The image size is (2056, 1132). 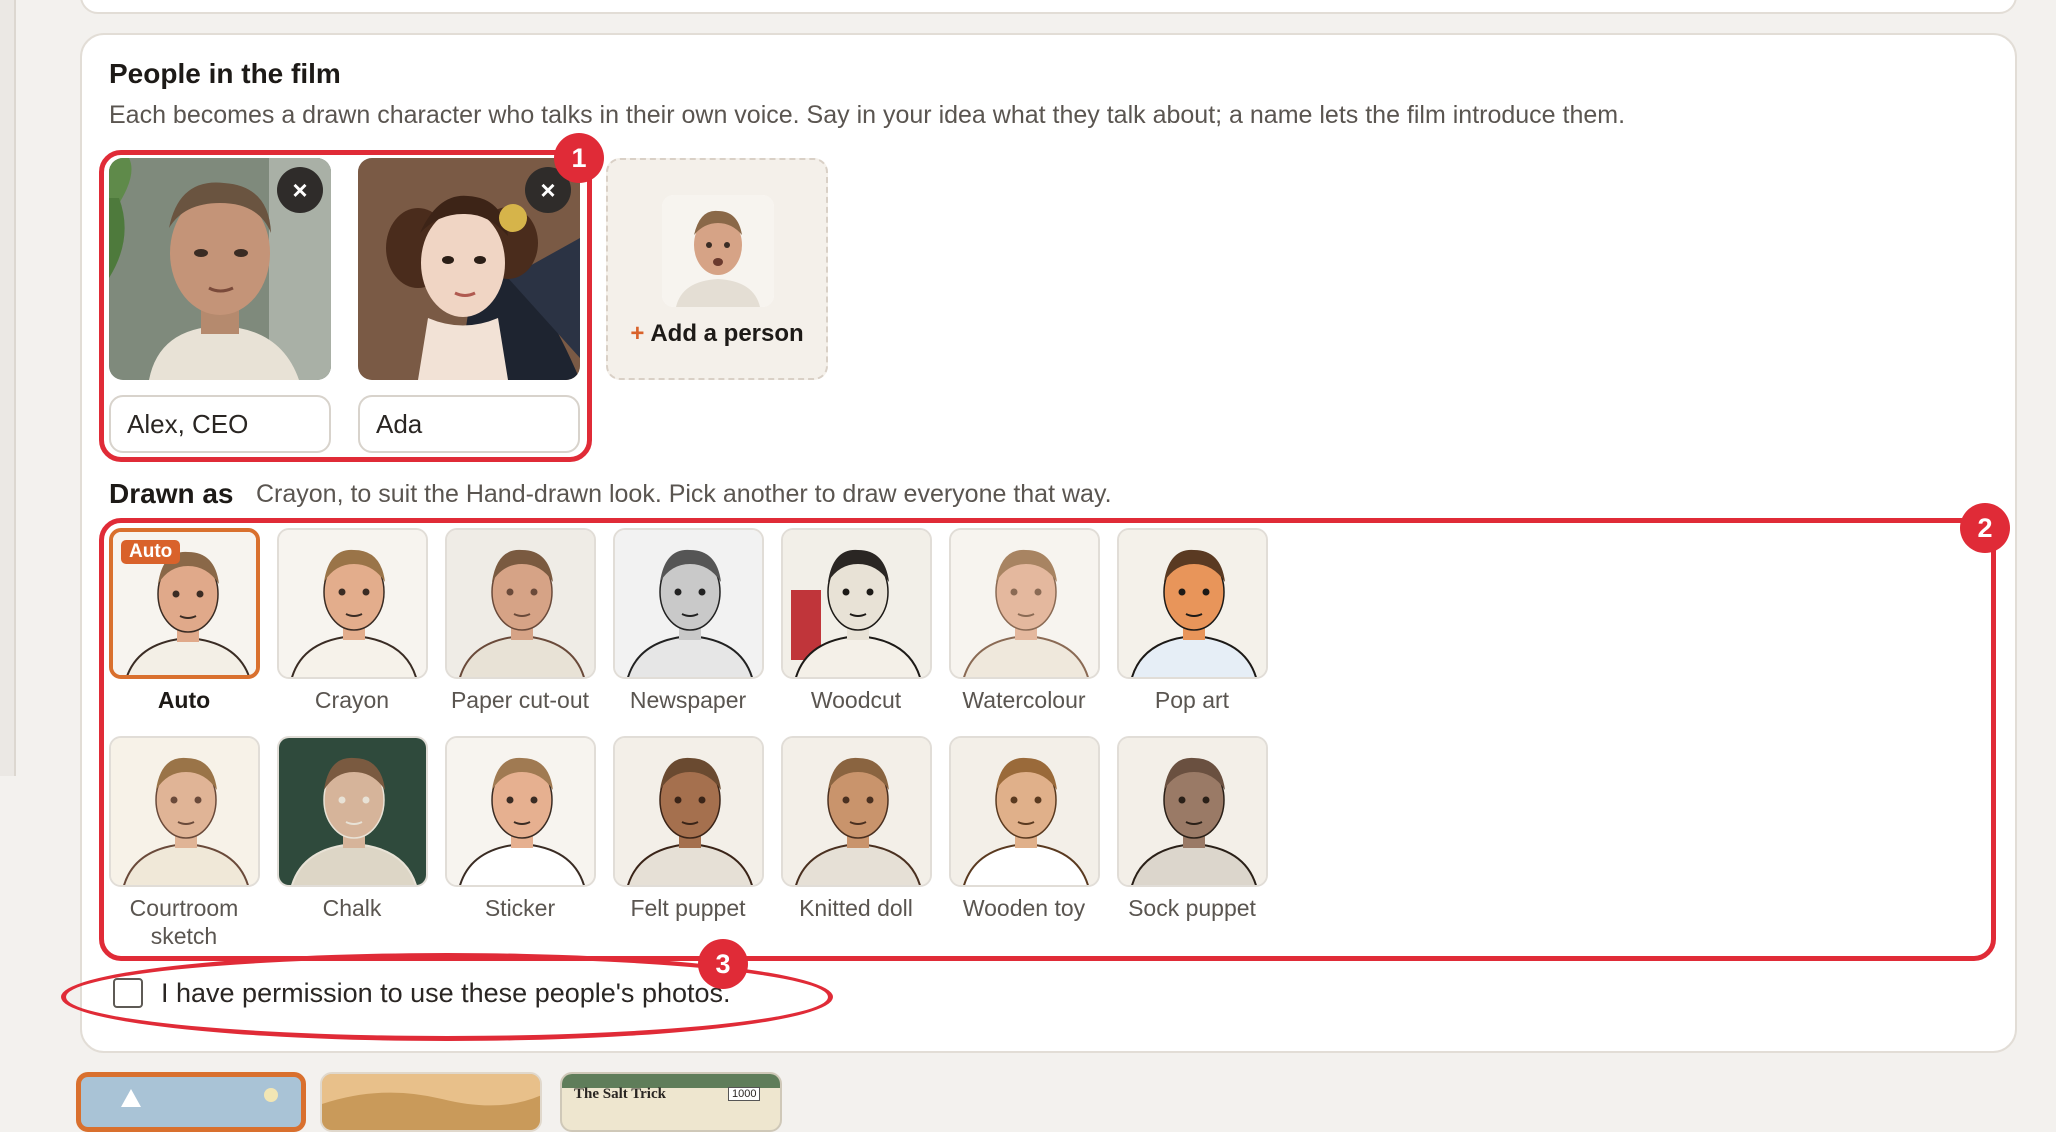 What do you see at coordinates (620, 1094) in the screenshot?
I see `thumbnail-title: The Salt Trick` at bounding box center [620, 1094].